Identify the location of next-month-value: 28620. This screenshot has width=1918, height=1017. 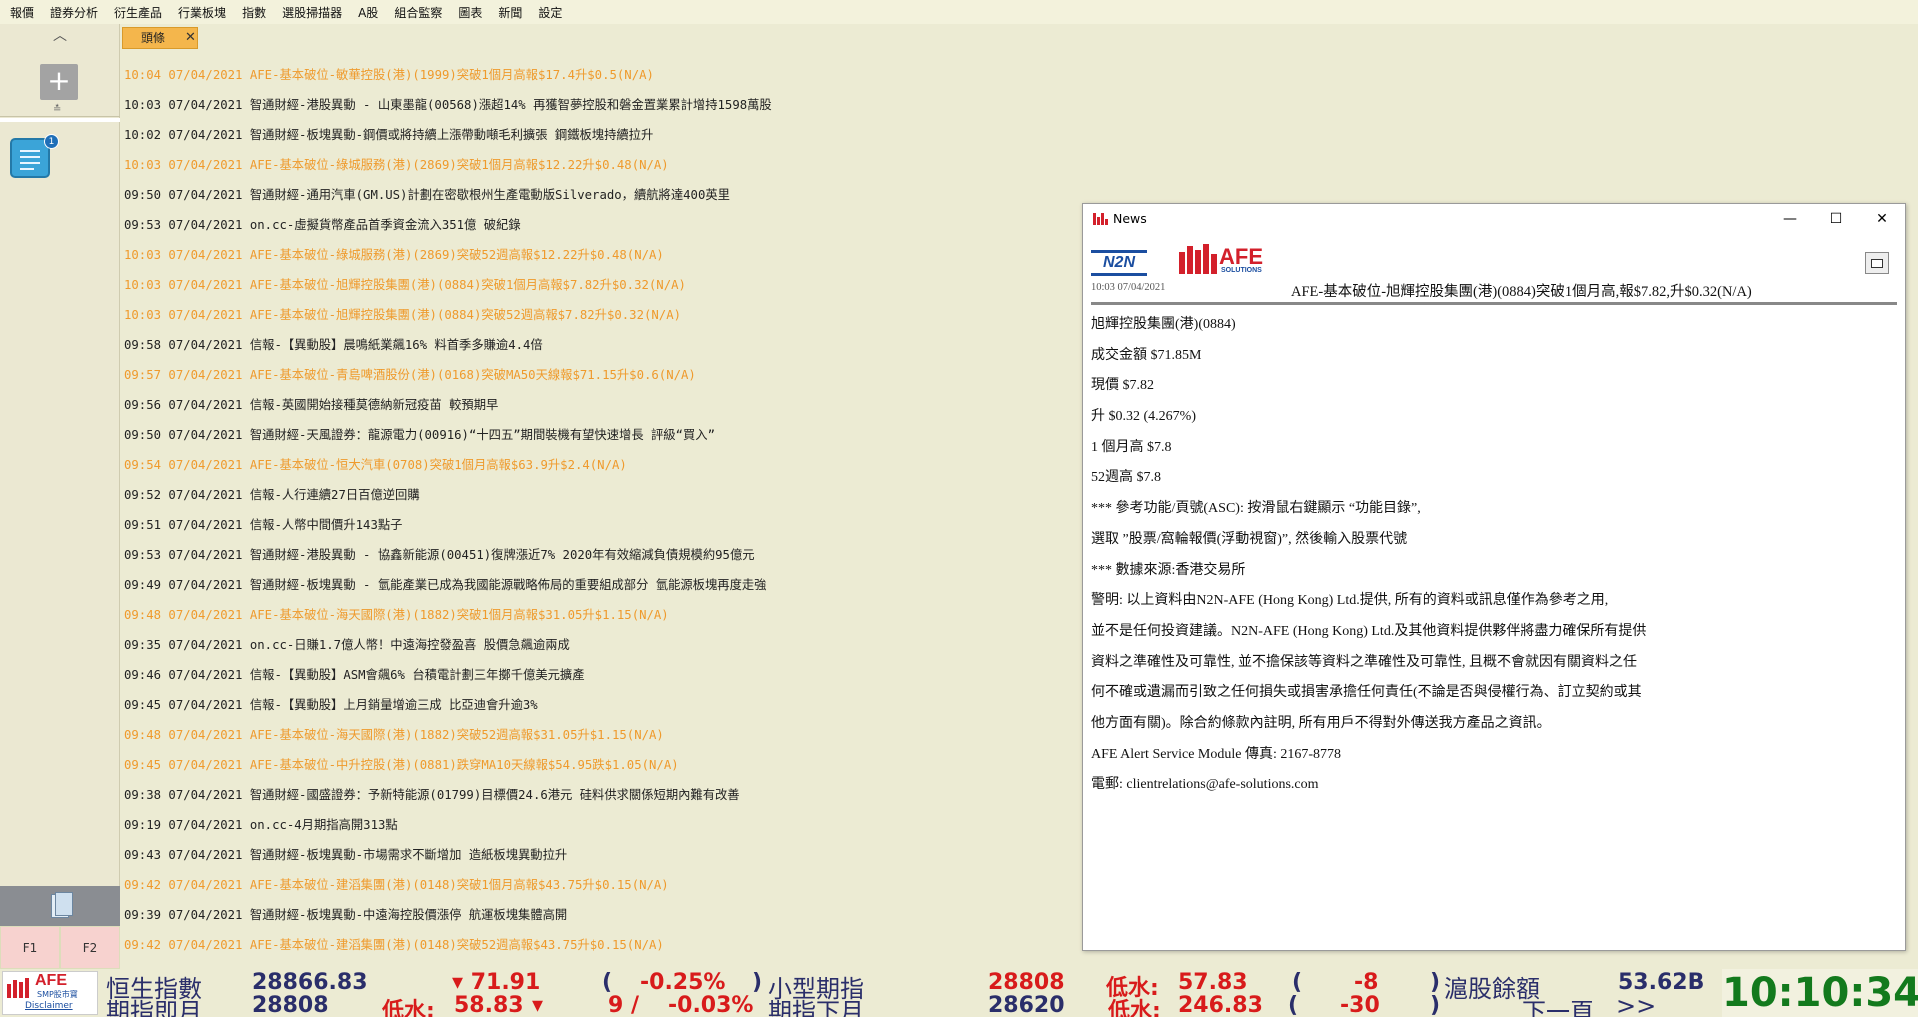
(1026, 1005).